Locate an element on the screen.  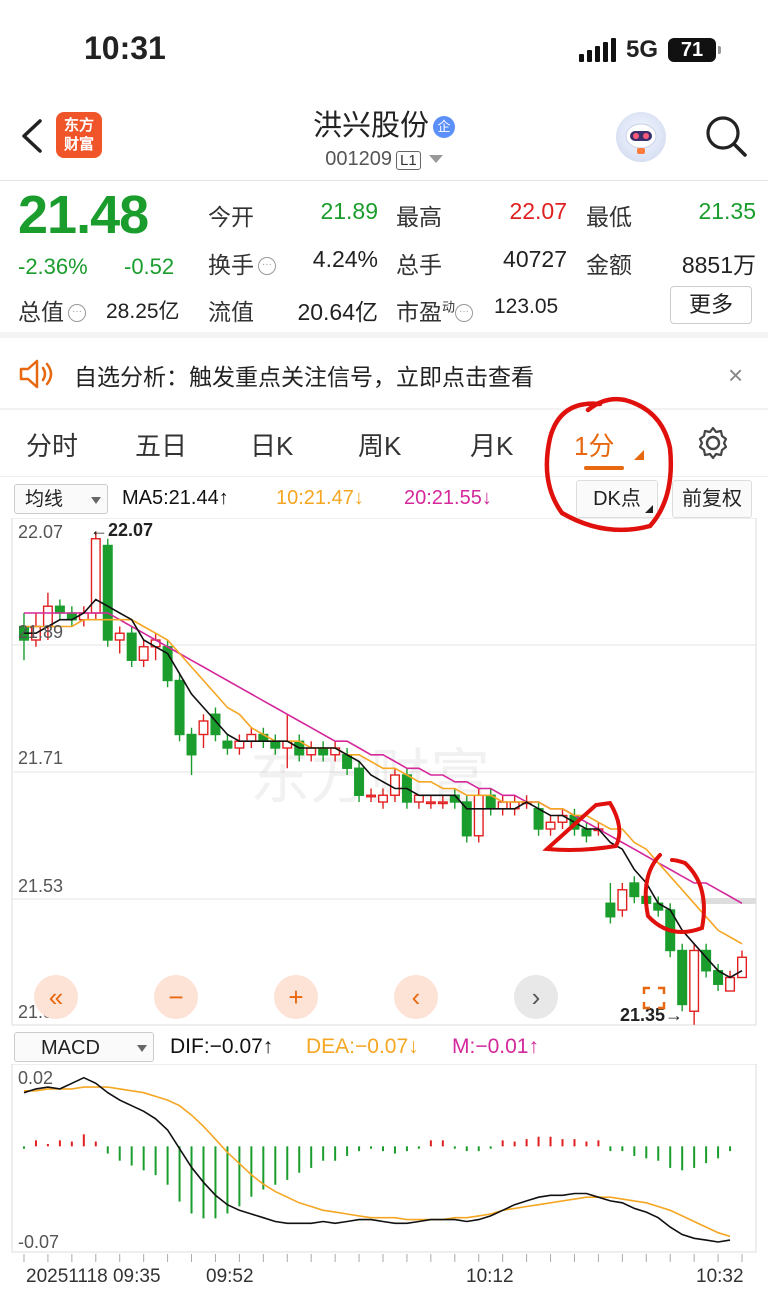
float-label: 流值 is located at coordinates (231, 312).